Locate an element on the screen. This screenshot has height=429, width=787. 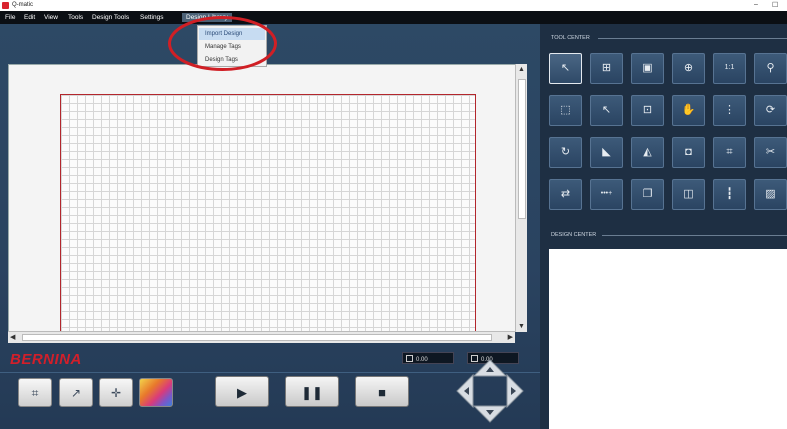
dpad-up-button is located at coordinates (490, 368).